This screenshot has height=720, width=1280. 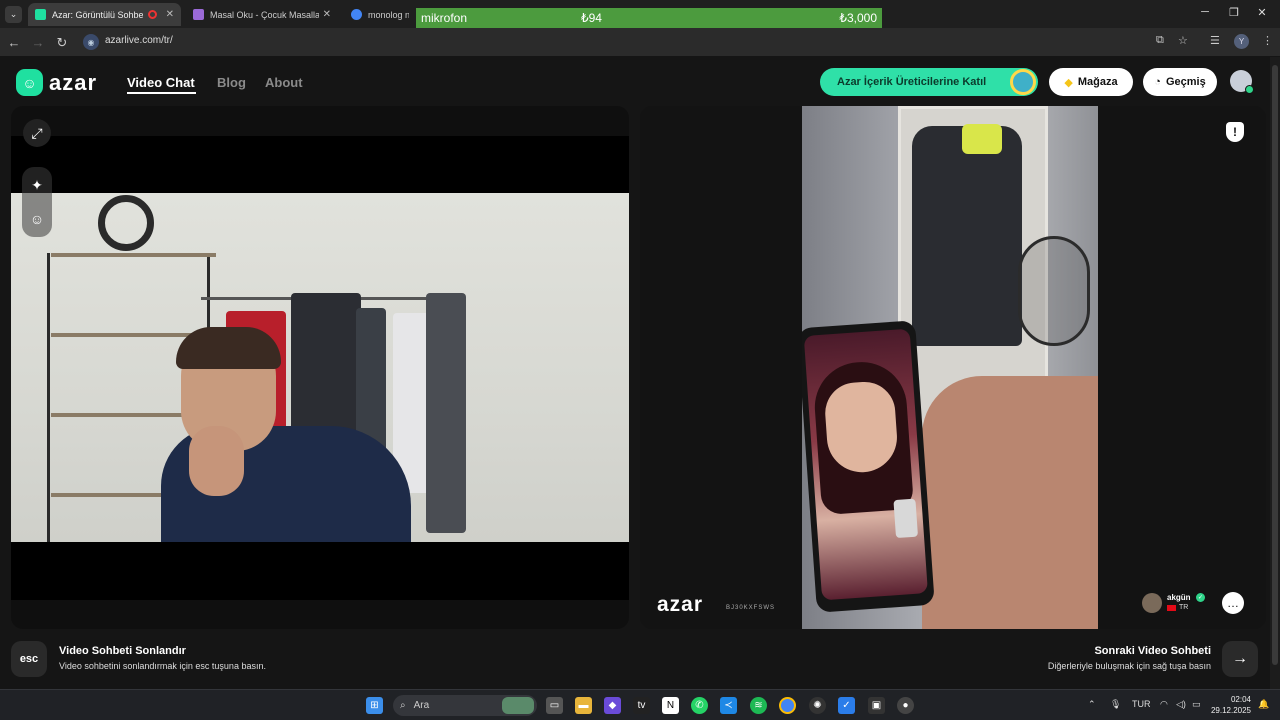 I want to click on tab-monolog: monolog ne d, so click(x=380, y=14).